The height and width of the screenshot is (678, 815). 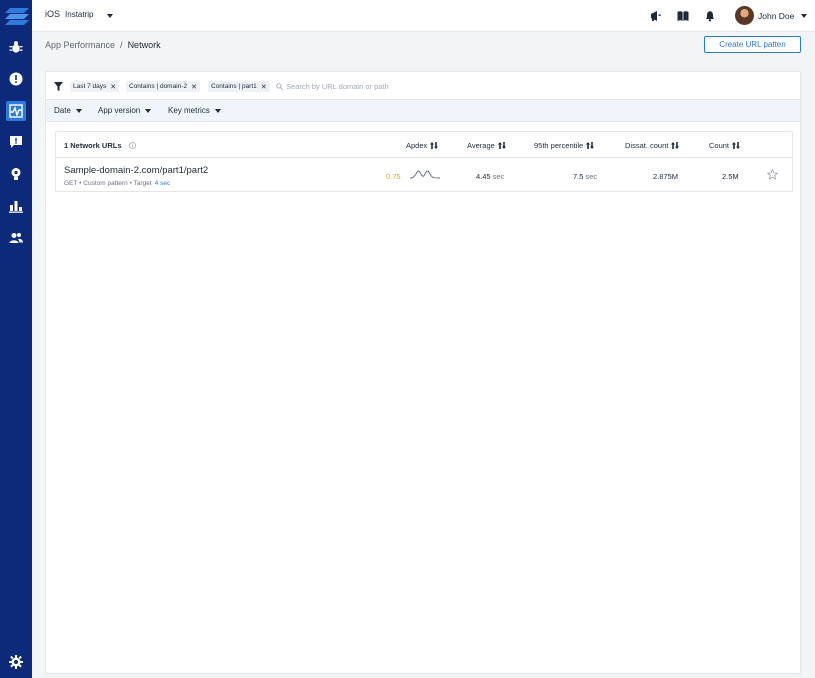 I want to click on sidebar-item-bugs, so click(x=16, y=79).